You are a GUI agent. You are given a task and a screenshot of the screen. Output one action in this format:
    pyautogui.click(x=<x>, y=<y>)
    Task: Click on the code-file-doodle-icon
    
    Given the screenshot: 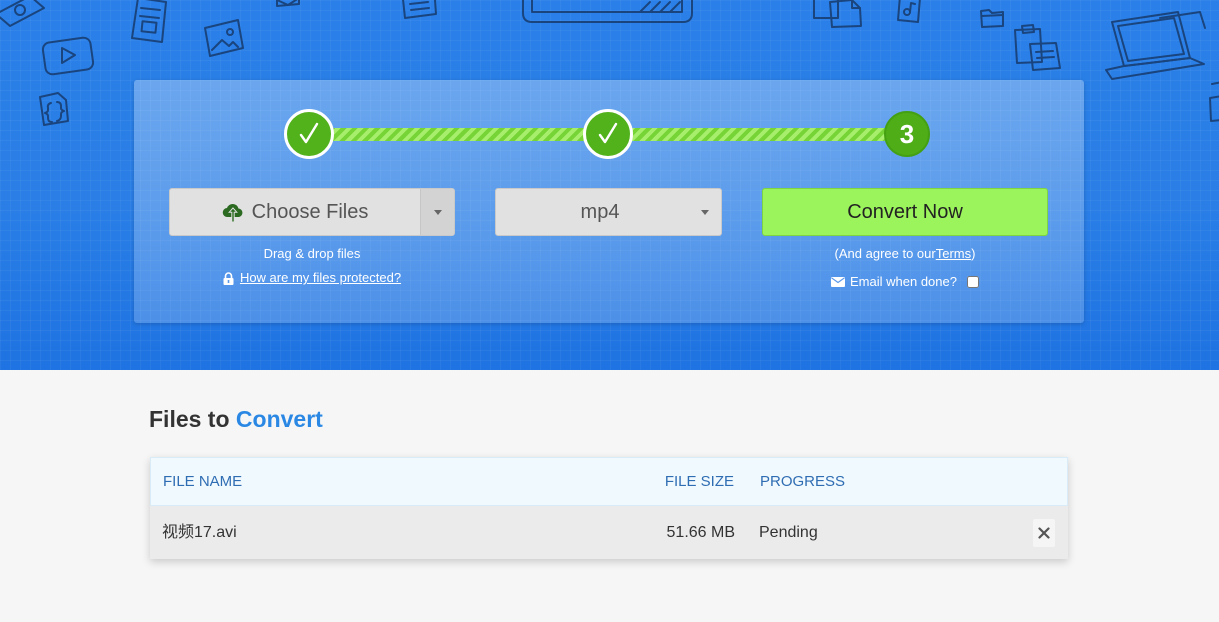 What is the action you would take?
    pyautogui.click(x=54, y=109)
    